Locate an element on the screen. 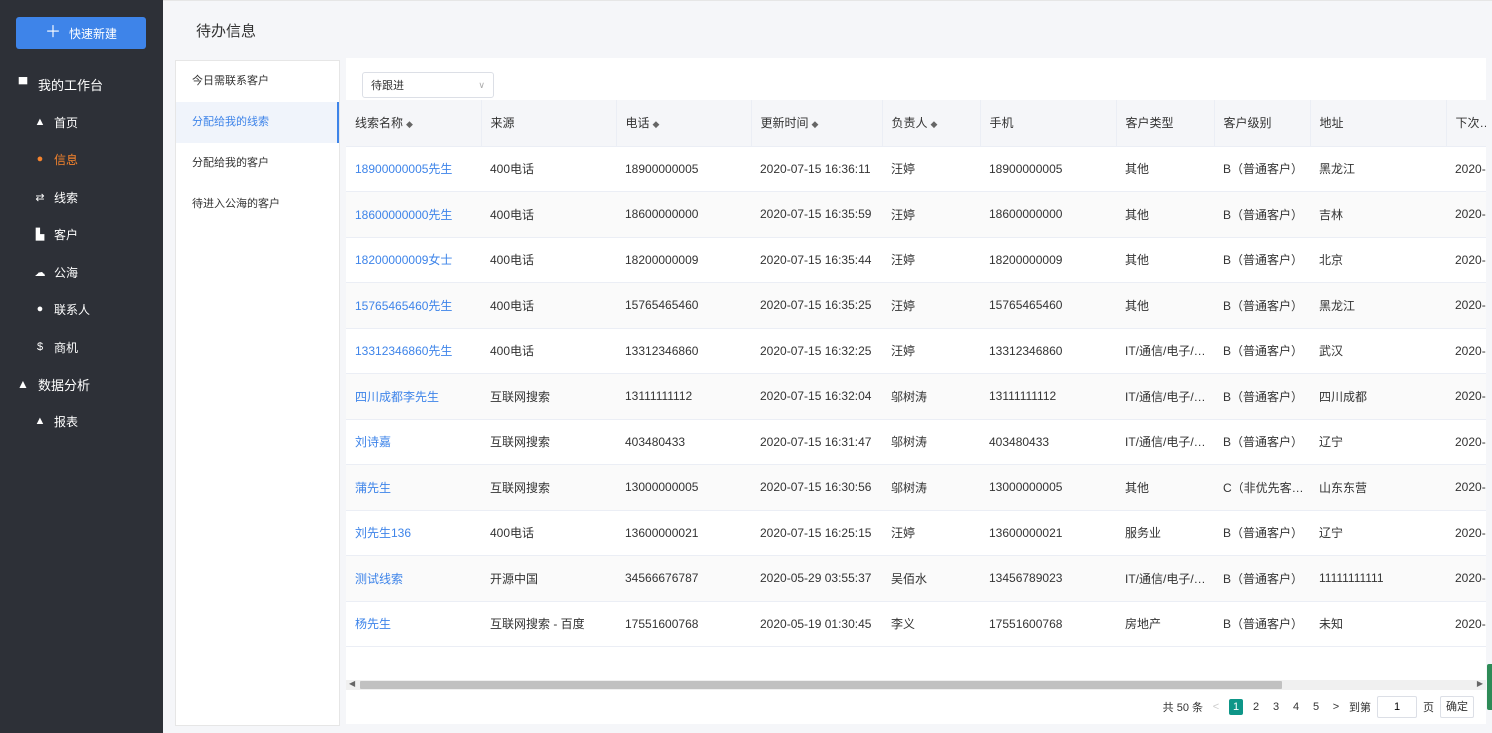 Image resolution: width=1492 pixels, height=733 pixels. sidebar-item-leads: ⇄ 线索 is located at coordinates (81, 197).